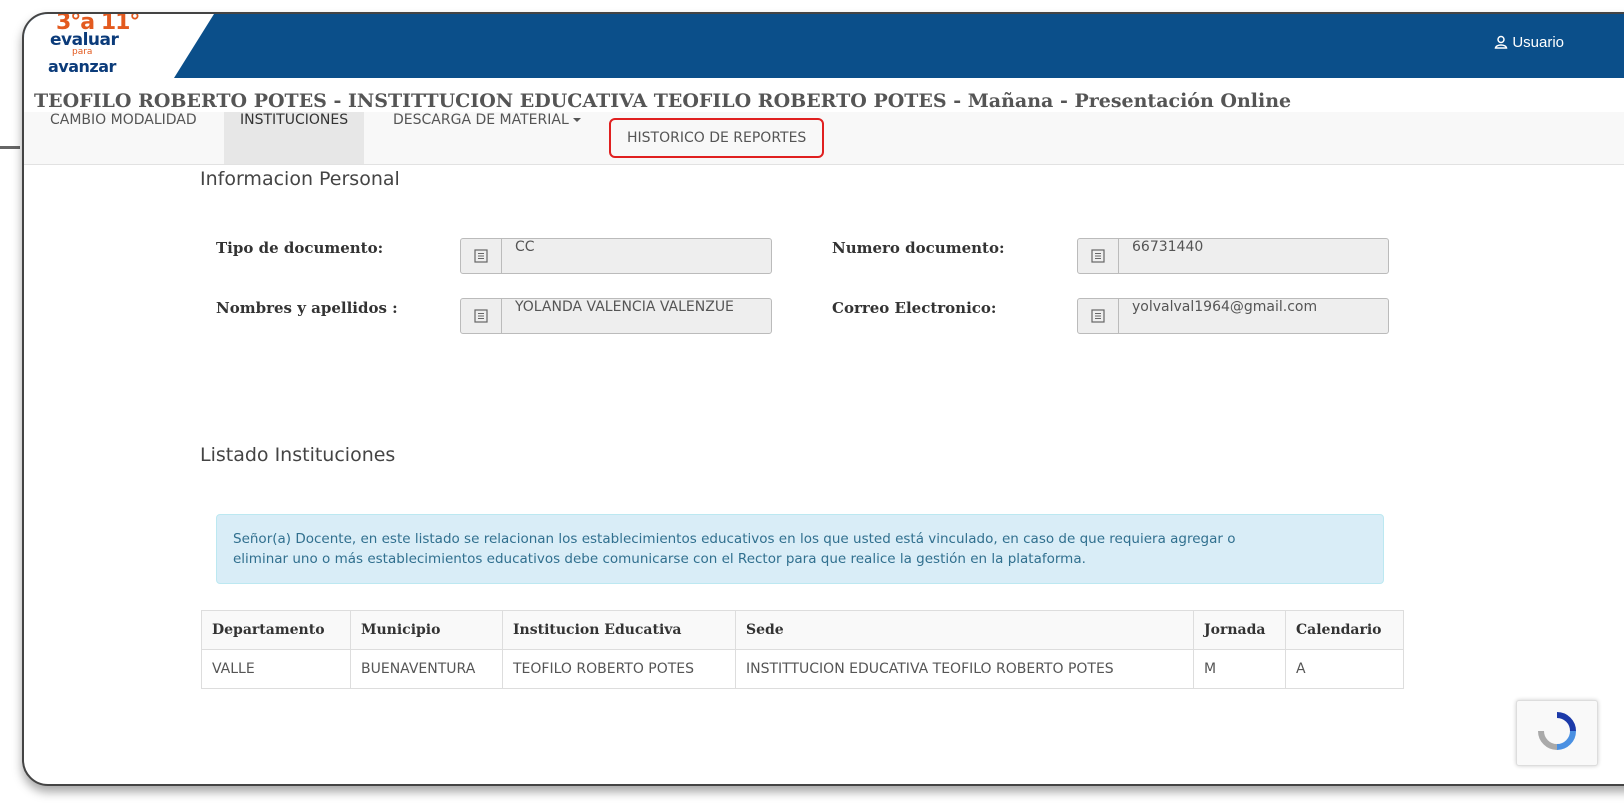 Image resolution: width=1624 pixels, height=809 pixels. What do you see at coordinates (1239, 669) in the screenshot?
I see `cell-jornada: M` at bounding box center [1239, 669].